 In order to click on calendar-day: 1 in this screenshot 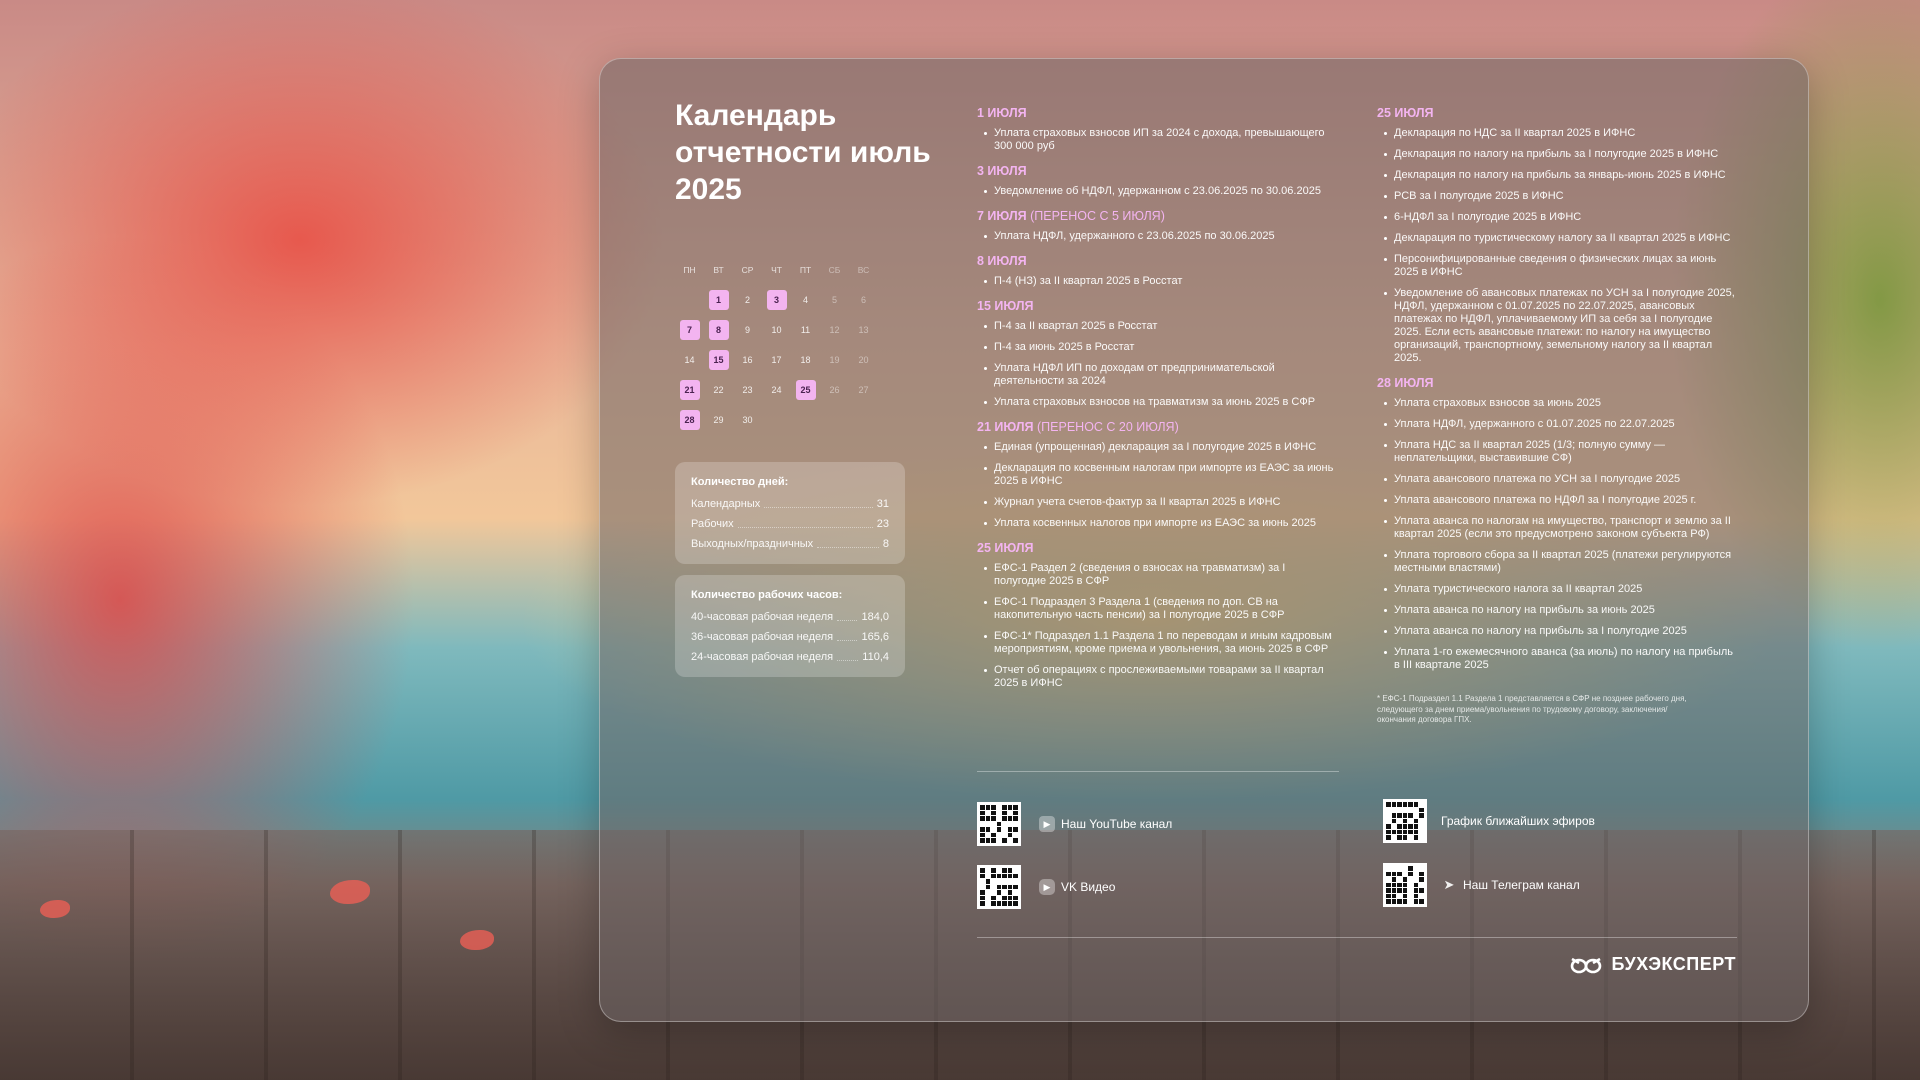, I will do `click(718, 300)`.